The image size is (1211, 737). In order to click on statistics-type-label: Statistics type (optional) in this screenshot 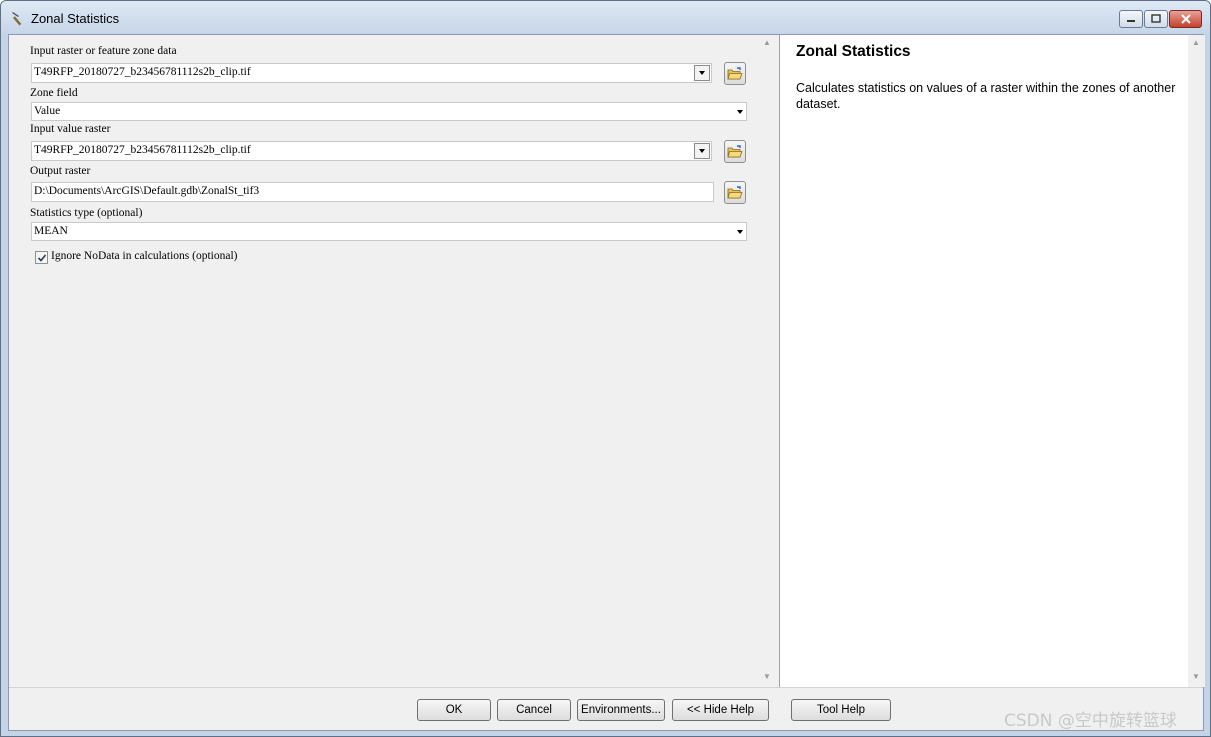, I will do `click(86, 213)`.